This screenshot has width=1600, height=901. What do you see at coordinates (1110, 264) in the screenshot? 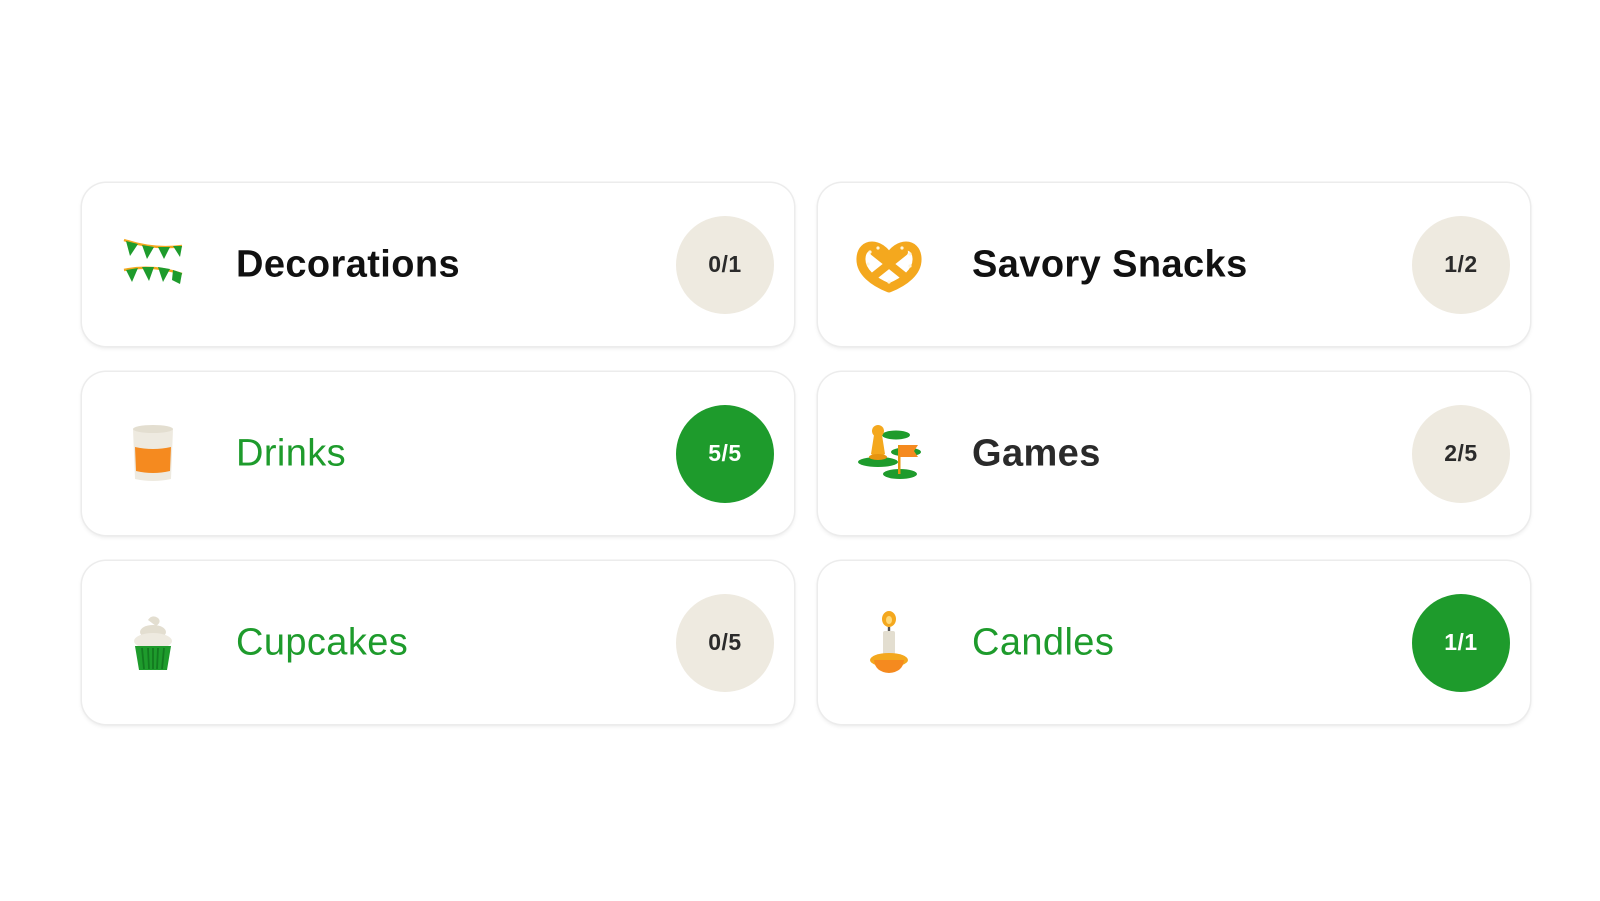
I see `category-label: Savory Snacks` at bounding box center [1110, 264].